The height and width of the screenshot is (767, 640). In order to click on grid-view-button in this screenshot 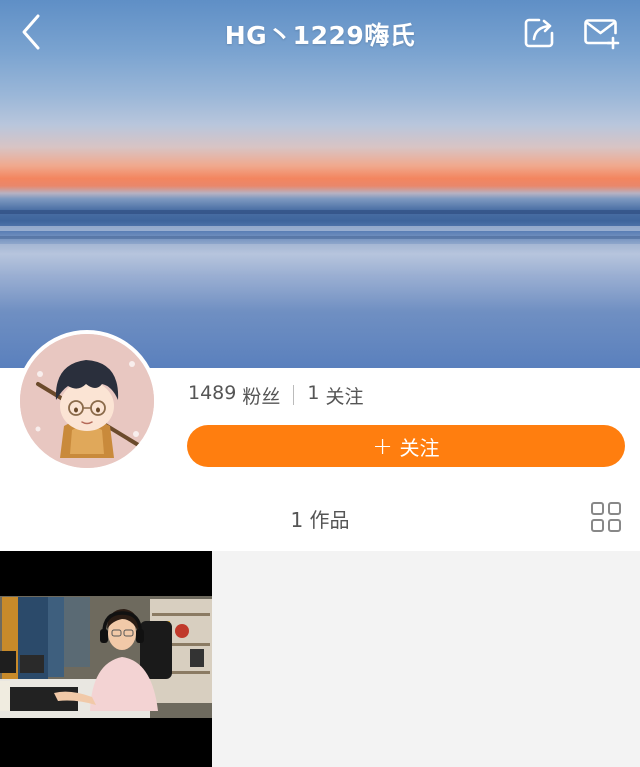, I will do `click(606, 517)`.